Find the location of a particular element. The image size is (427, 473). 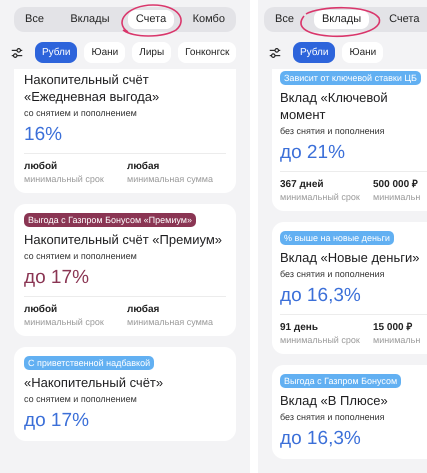

currency-chip: Гонконгск is located at coordinates (207, 52).